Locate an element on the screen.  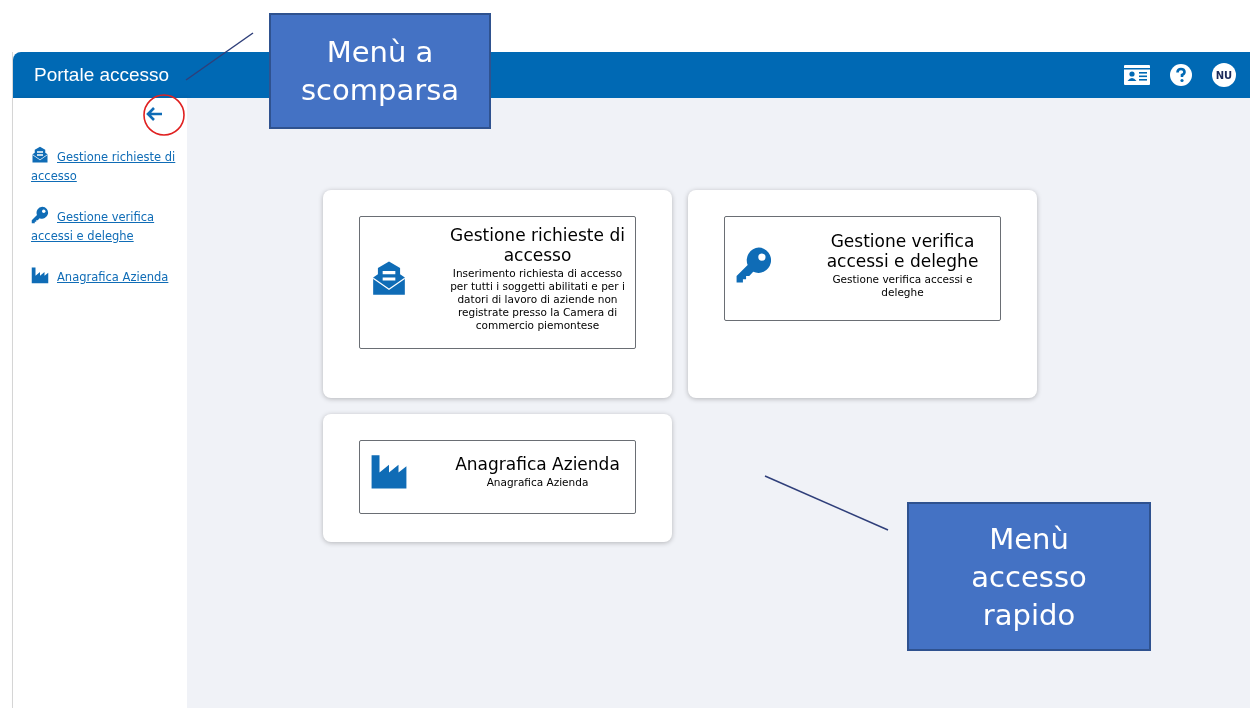
tile-description: Inserimento richiesta di accesso per tutti i soggetti abilitati e per i datori di lavoro di aziende non registrate presso la Camera di commercio piemontese is located at coordinates (537, 299).